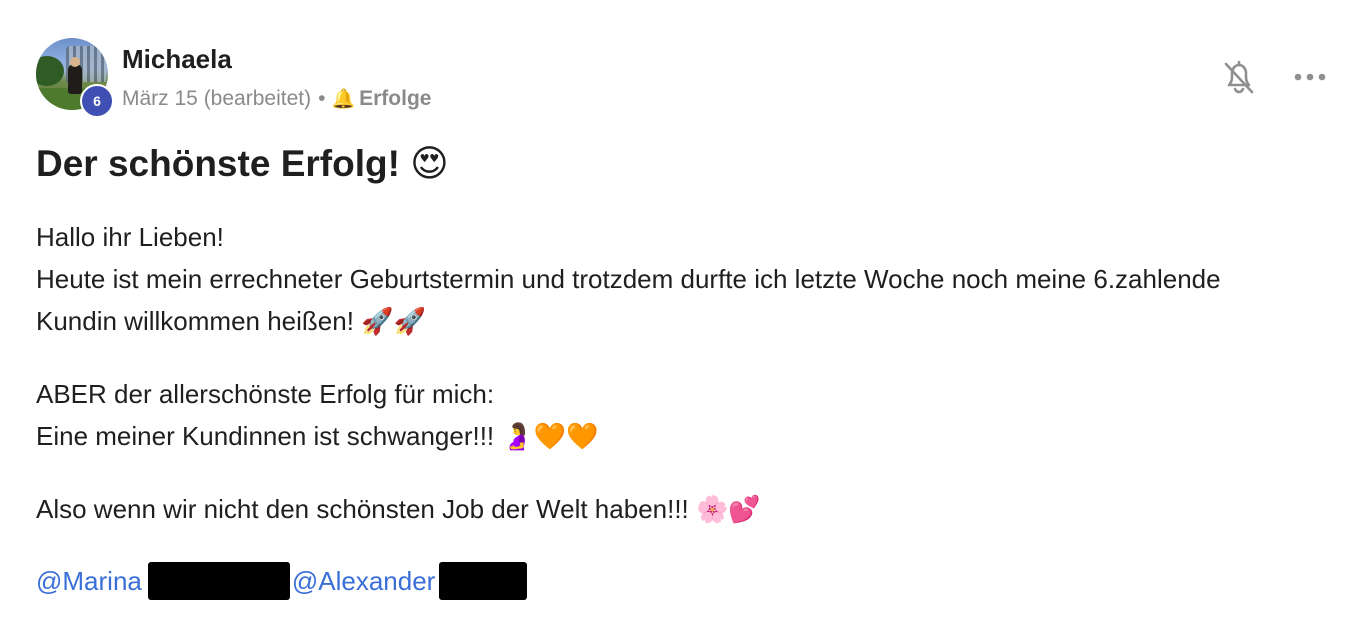 This screenshot has height=626, width=1370. I want to click on avatar-photo-tree, so click(50, 71).